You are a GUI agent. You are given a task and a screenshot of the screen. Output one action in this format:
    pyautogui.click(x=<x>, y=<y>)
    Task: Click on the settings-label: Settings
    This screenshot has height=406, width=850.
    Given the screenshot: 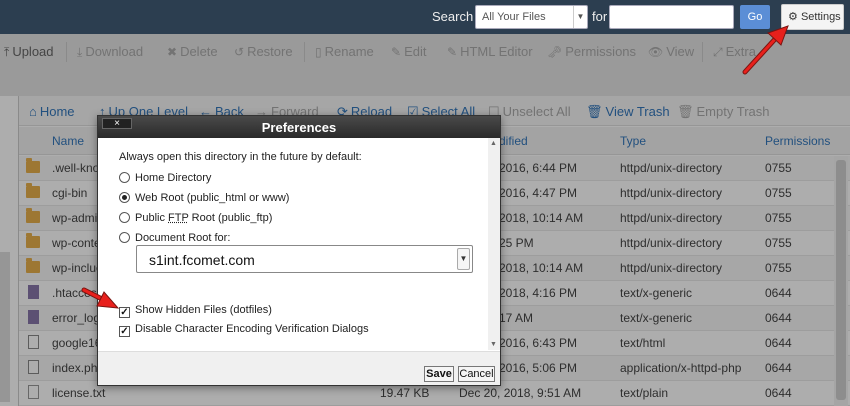 What is the action you would take?
    pyautogui.click(x=820, y=17)
    